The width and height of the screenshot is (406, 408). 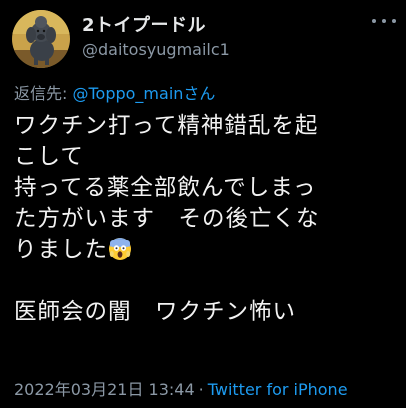 What do you see at coordinates (104, 389) in the screenshot?
I see `tweet-timestamp: 2022年03月21日 13:44` at bounding box center [104, 389].